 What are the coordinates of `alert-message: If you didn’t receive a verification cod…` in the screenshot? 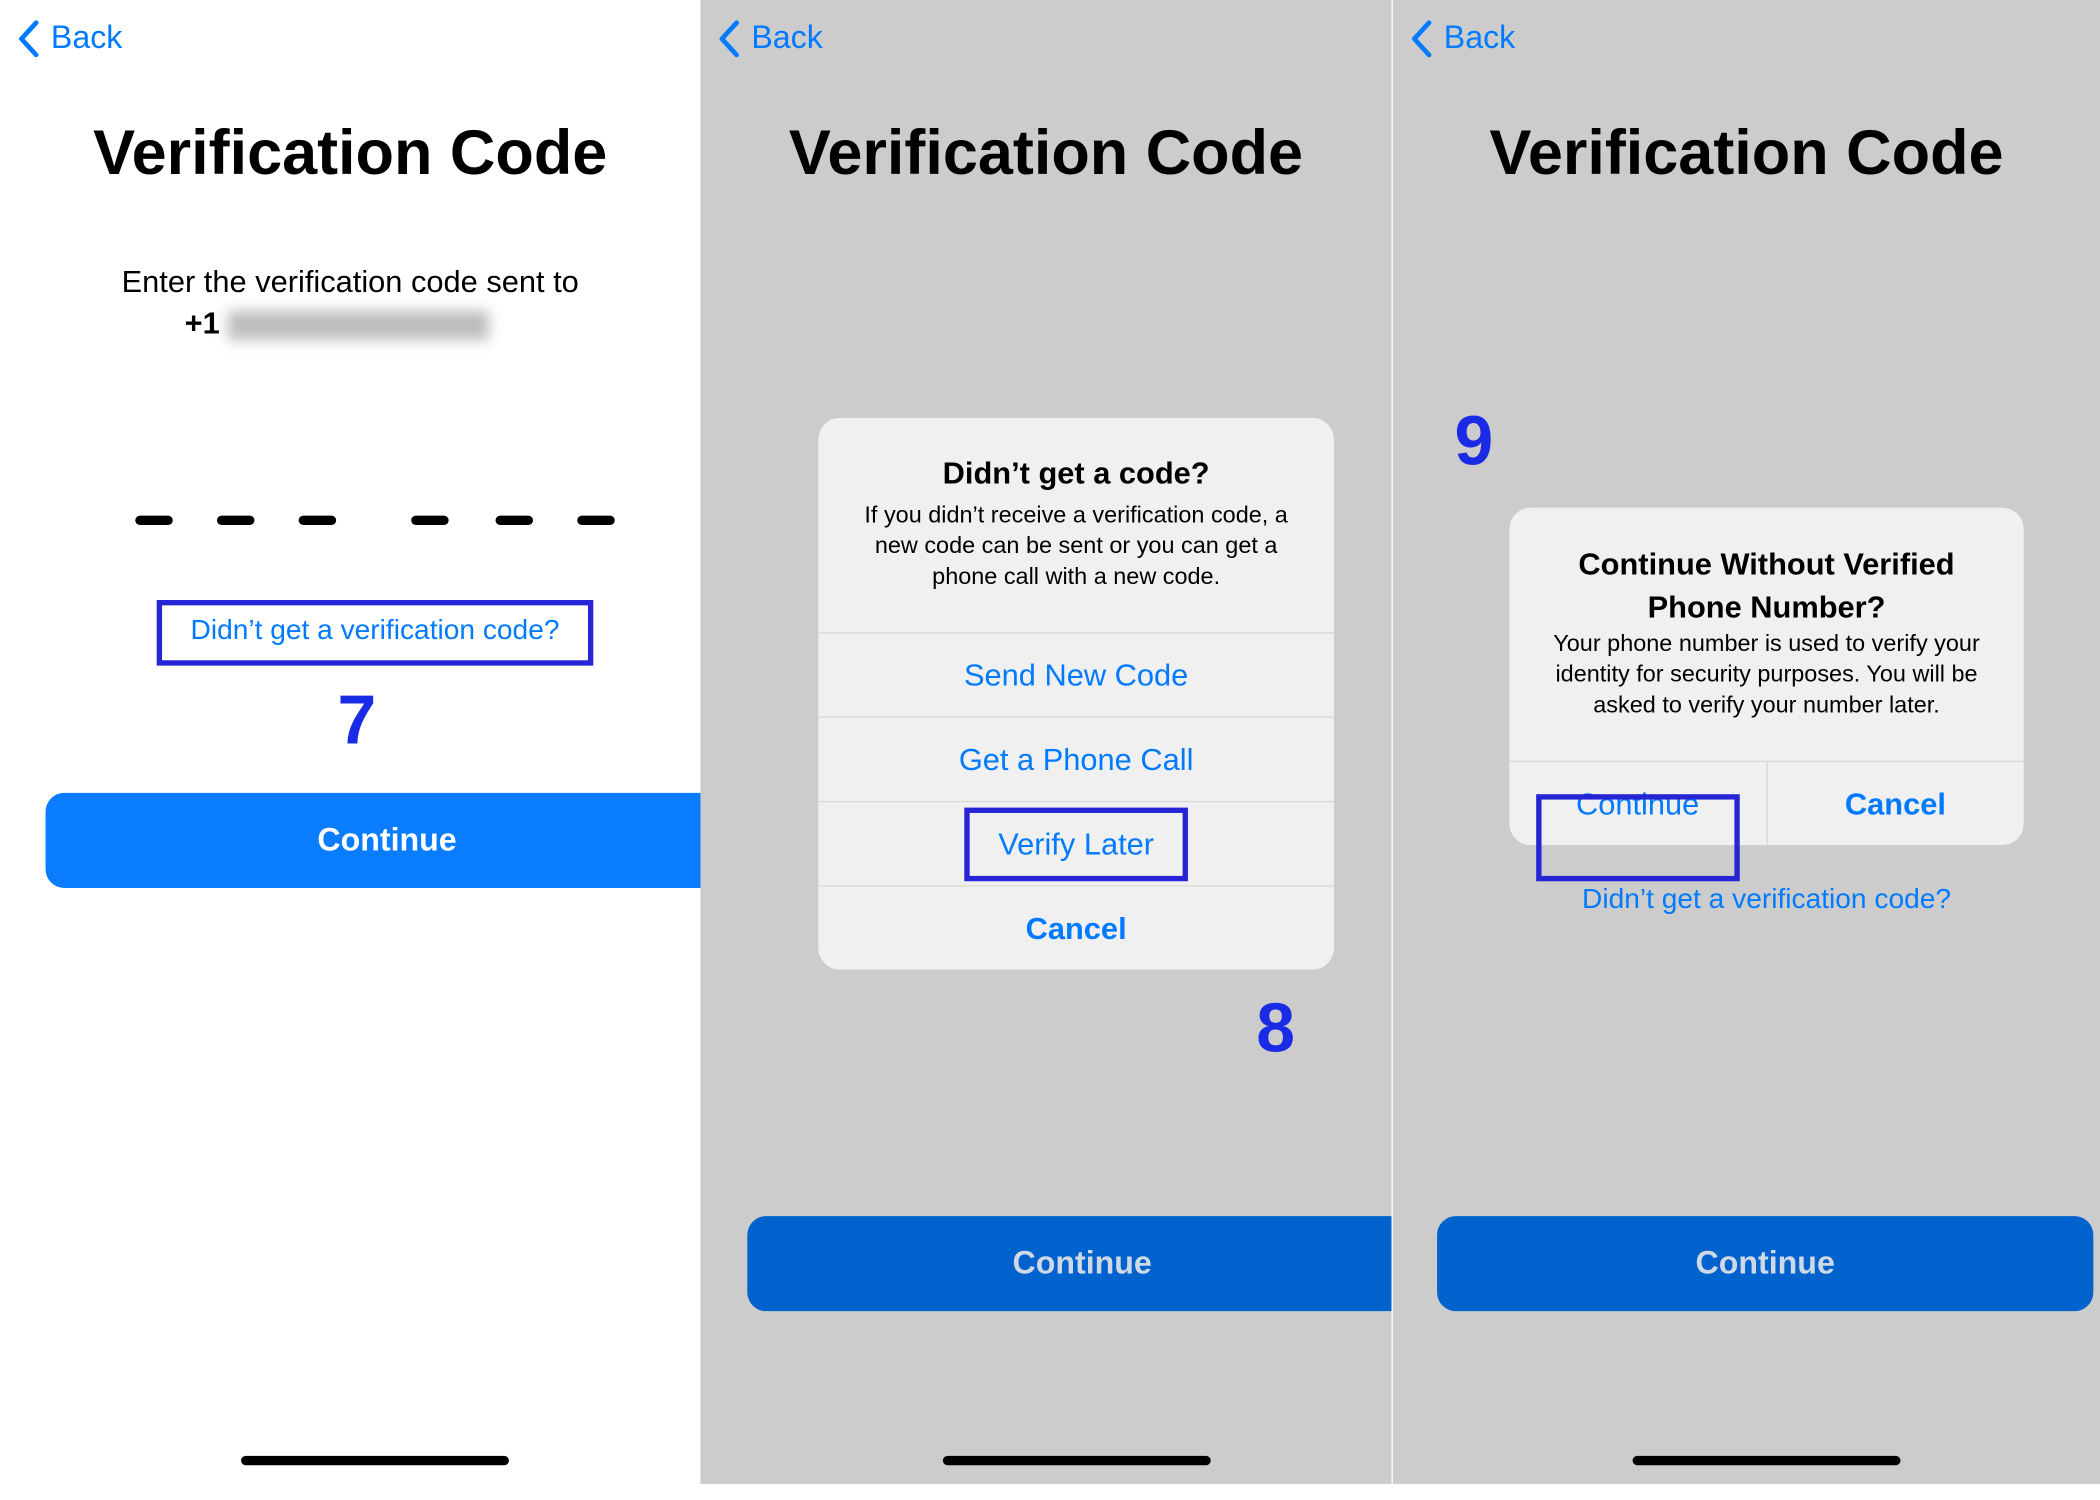 It's located at (1076, 545).